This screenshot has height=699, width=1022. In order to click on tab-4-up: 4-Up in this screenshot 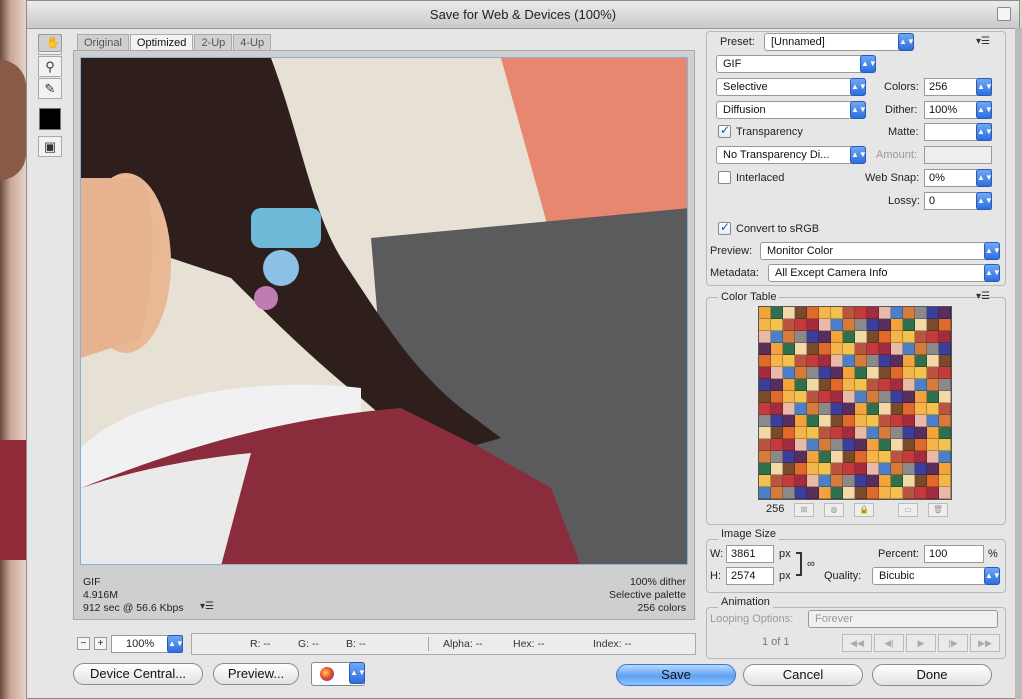, I will do `click(252, 42)`.